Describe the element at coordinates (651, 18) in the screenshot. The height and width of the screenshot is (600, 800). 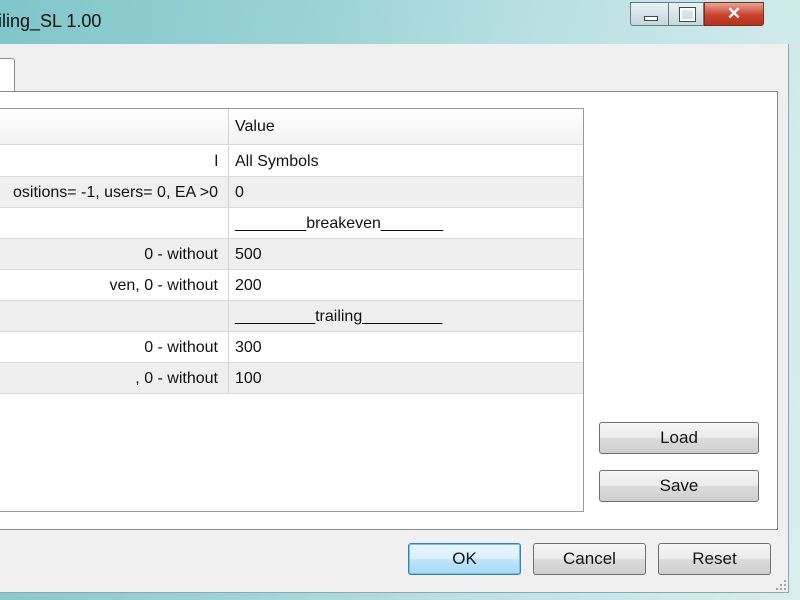
I see `minimize-icon` at that location.